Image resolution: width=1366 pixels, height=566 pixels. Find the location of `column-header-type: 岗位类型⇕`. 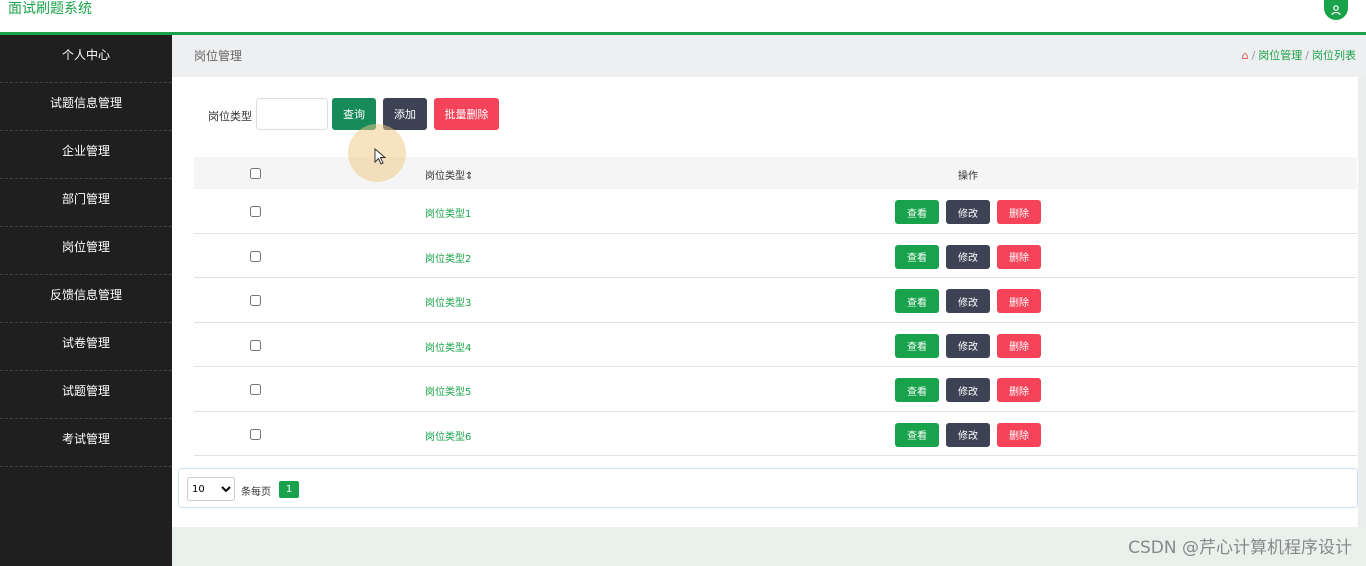

column-header-type: 岗位类型⇕ is located at coordinates (449, 174).